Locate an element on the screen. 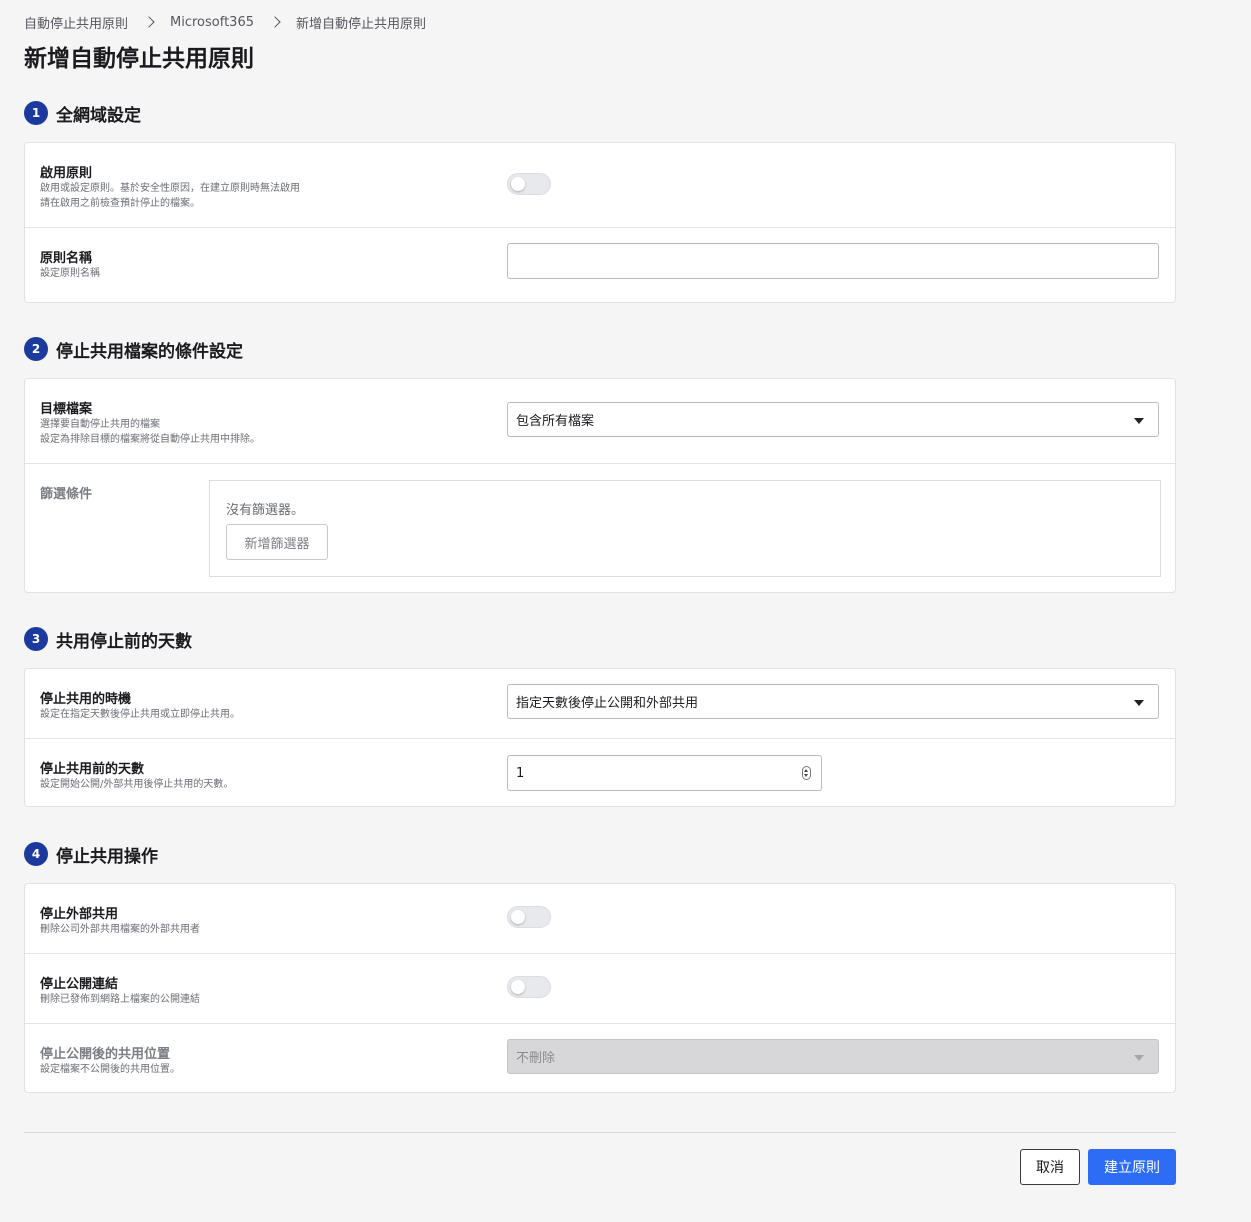  setting-row-days-before-stop: 停止共用前的天數 設定開始公開/外部共用後停止共用的天數。 1 is located at coordinates (600, 773).